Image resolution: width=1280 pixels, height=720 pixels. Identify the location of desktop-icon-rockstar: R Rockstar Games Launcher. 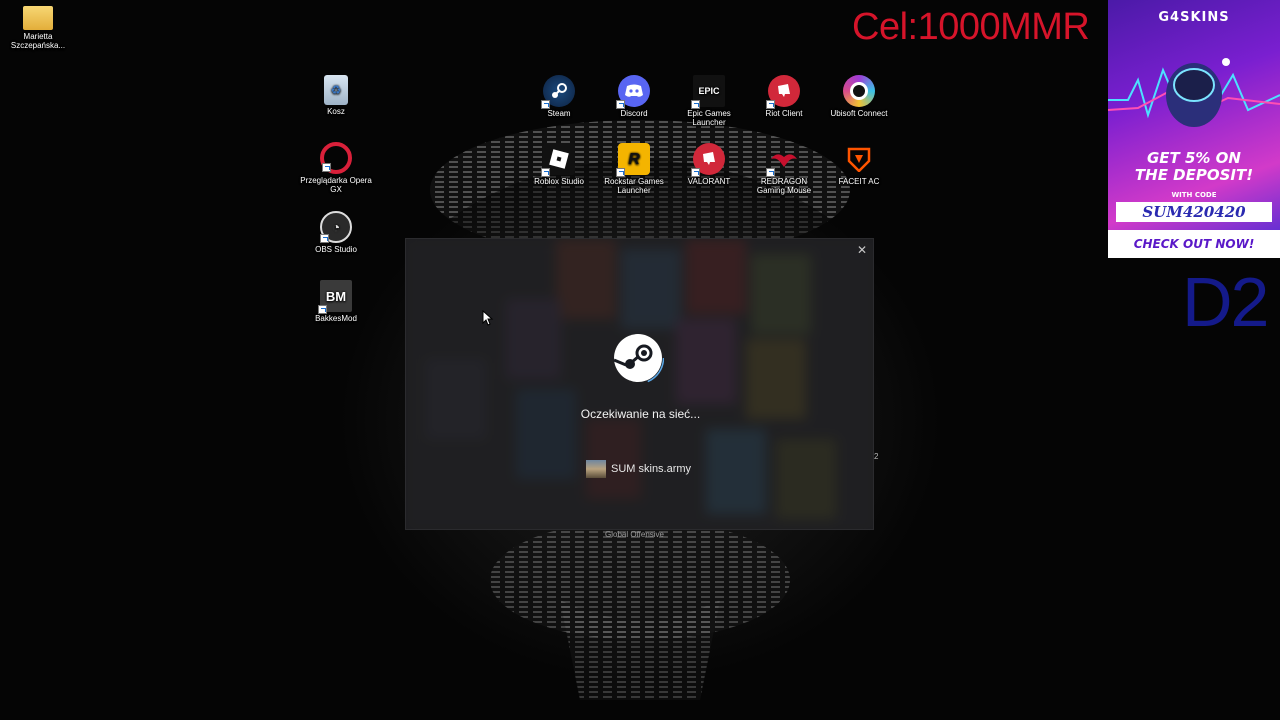
(634, 169).